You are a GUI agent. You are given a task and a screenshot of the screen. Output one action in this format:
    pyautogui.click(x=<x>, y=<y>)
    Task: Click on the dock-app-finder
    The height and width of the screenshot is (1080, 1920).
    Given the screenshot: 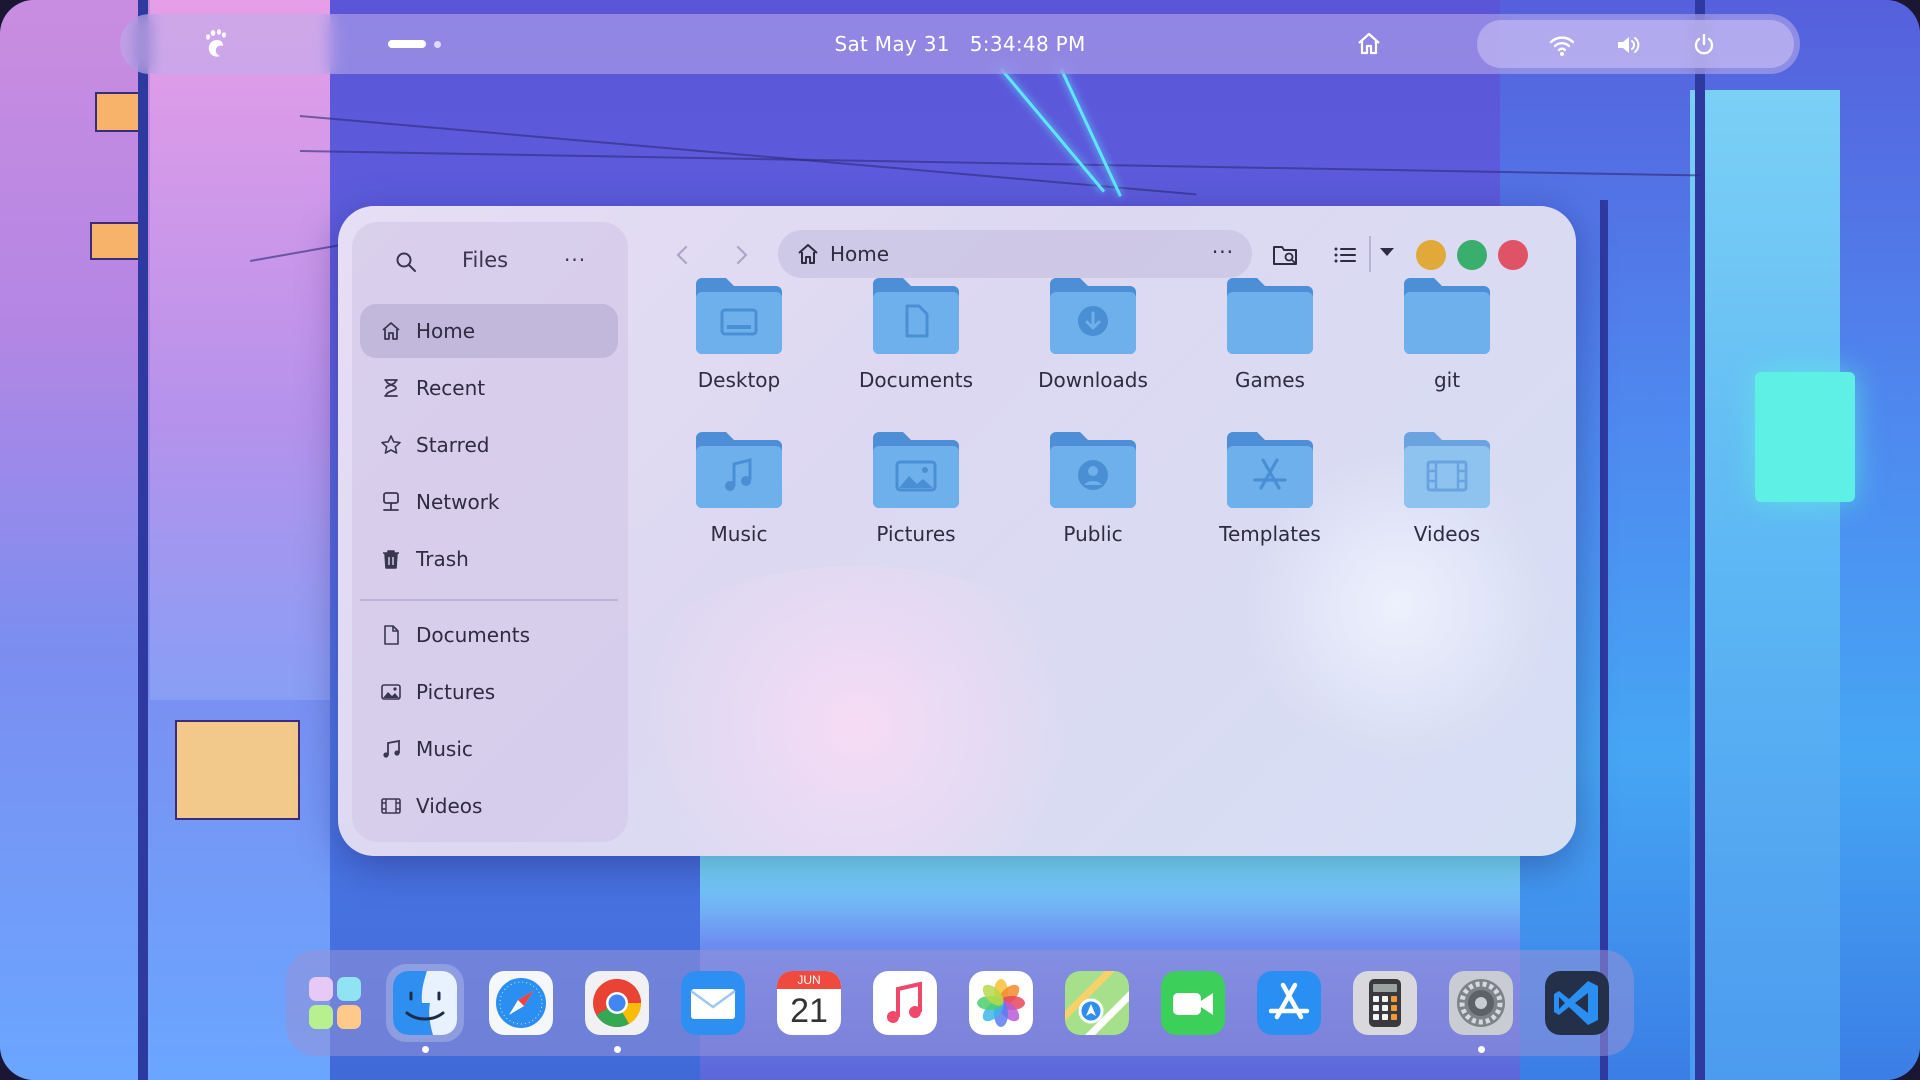 What is the action you would take?
    pyautogui.click(x=425, y=1003)
    